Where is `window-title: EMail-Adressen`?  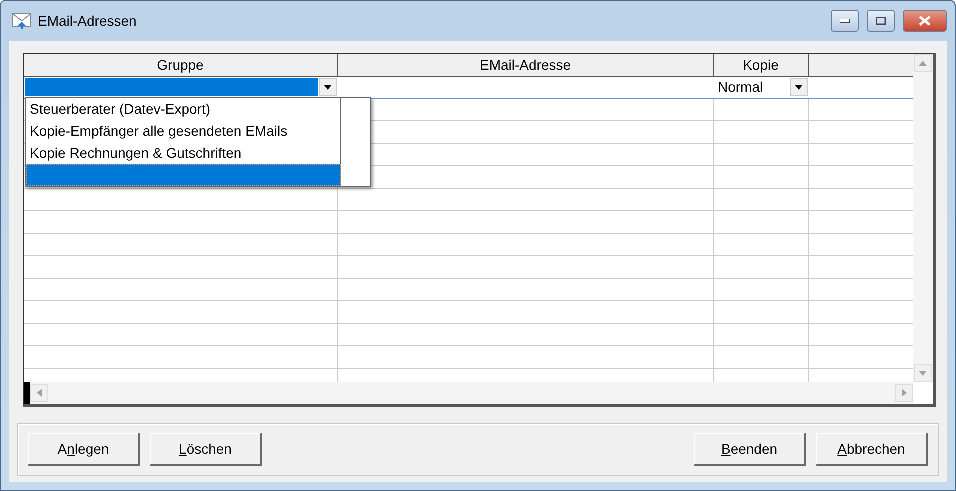
window-title: EMail-Adressen is located at coordinates (88, 21).